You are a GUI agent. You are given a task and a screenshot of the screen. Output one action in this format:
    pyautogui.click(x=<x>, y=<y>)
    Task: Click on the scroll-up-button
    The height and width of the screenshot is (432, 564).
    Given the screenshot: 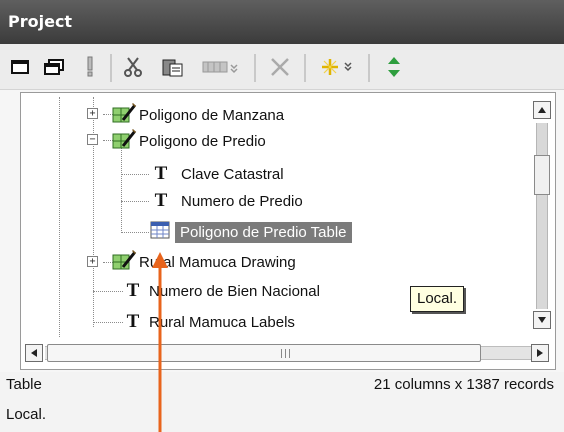 What is the action you would take?
    pyautogui.click(x=542, y=110)
    